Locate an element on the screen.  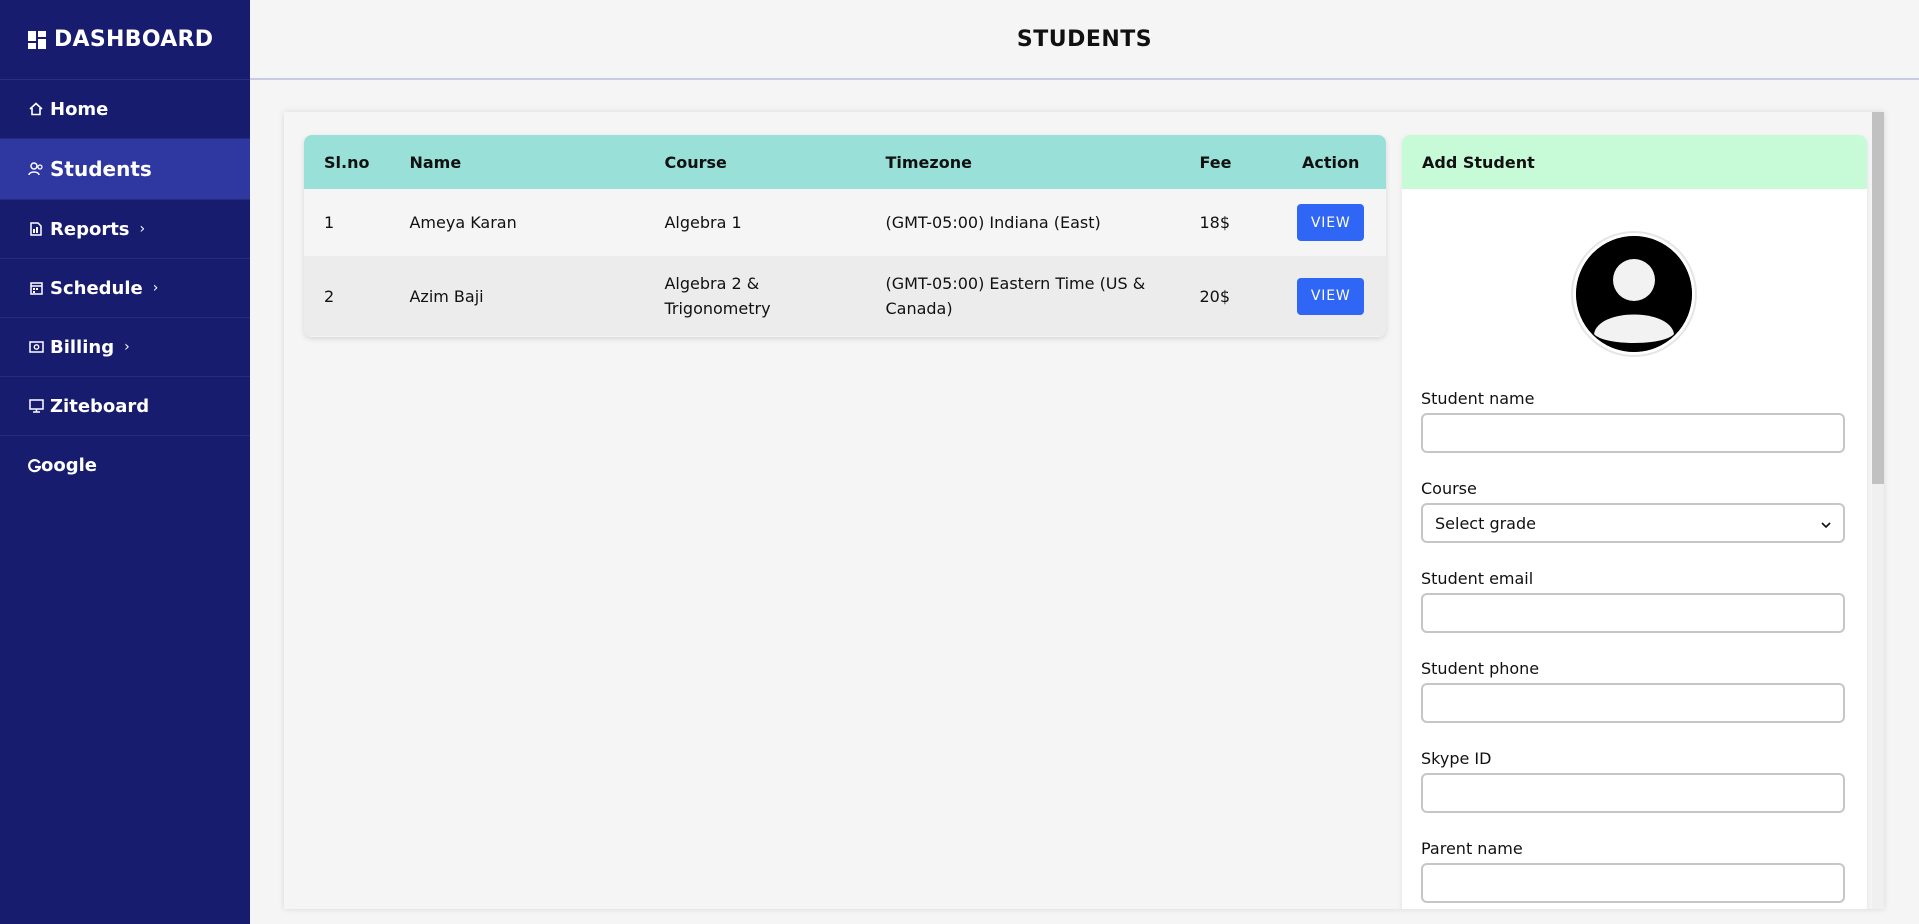
student-phone-input is located at coordinates (1633, 703).